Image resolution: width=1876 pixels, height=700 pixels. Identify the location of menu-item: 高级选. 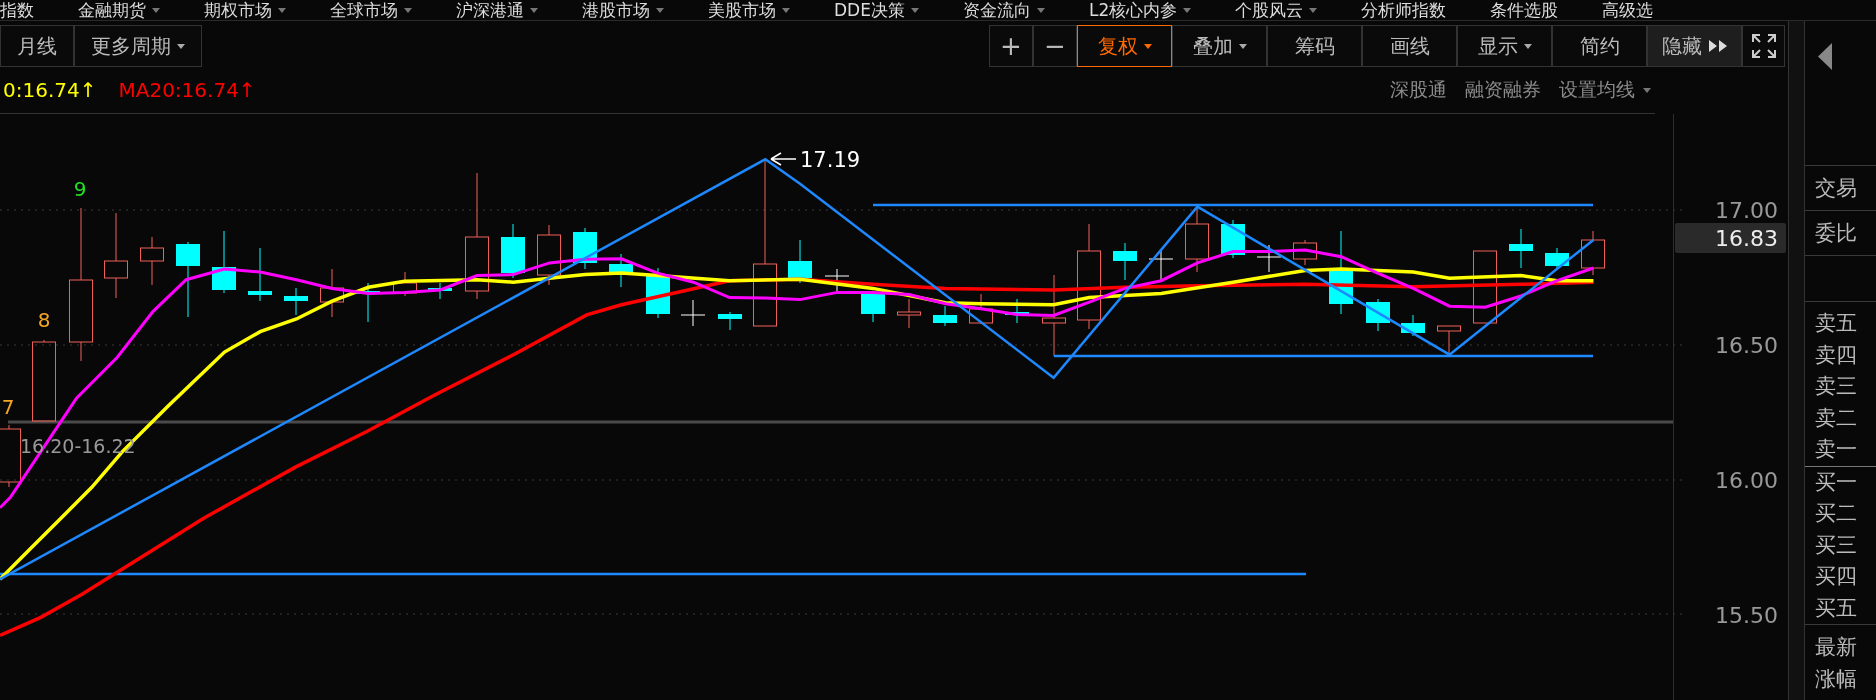
(1628, 10).